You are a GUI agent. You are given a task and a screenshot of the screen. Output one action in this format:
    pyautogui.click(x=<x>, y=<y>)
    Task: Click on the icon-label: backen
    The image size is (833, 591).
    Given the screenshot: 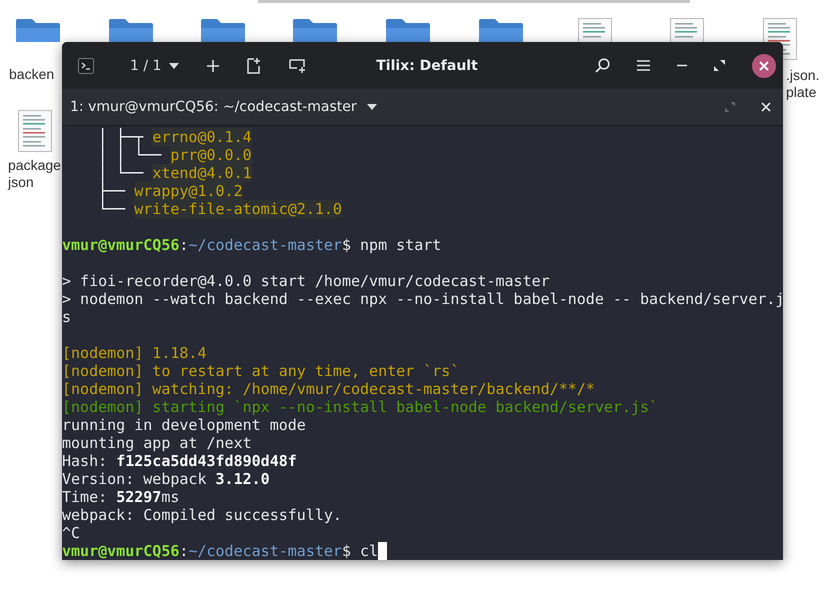 What is the action you would take?
    pyautogui.click(x=31, y=74)
    